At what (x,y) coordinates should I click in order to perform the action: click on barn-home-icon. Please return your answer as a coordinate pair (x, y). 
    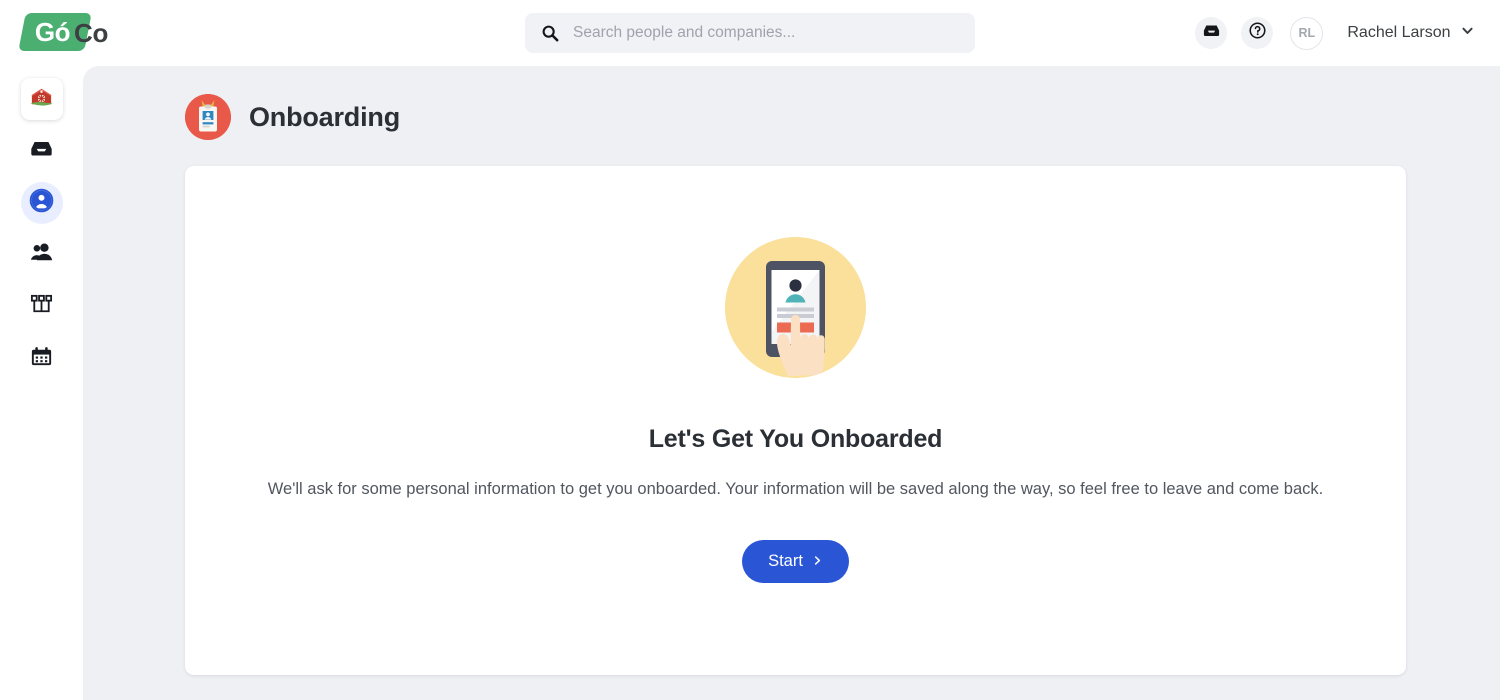
    Looking at the image, I should click on (41, 99).